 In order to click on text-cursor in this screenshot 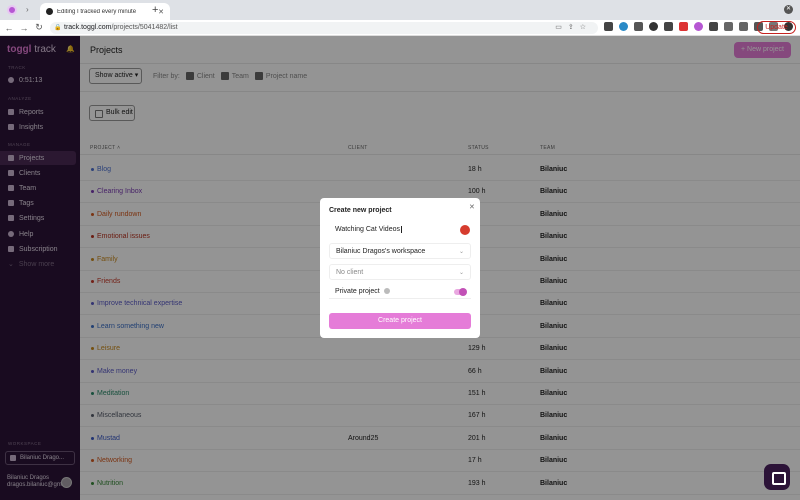, I will do `click(401, 229)`.